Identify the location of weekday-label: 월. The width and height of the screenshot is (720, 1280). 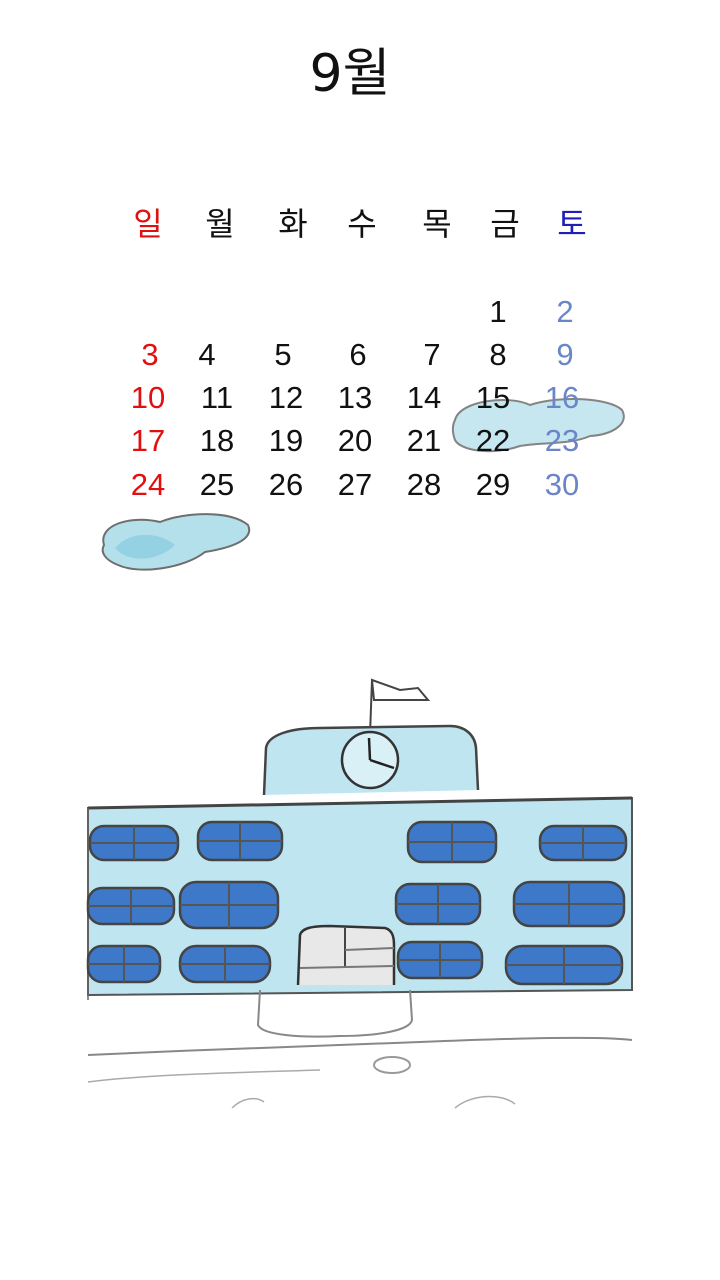
(220, 224).